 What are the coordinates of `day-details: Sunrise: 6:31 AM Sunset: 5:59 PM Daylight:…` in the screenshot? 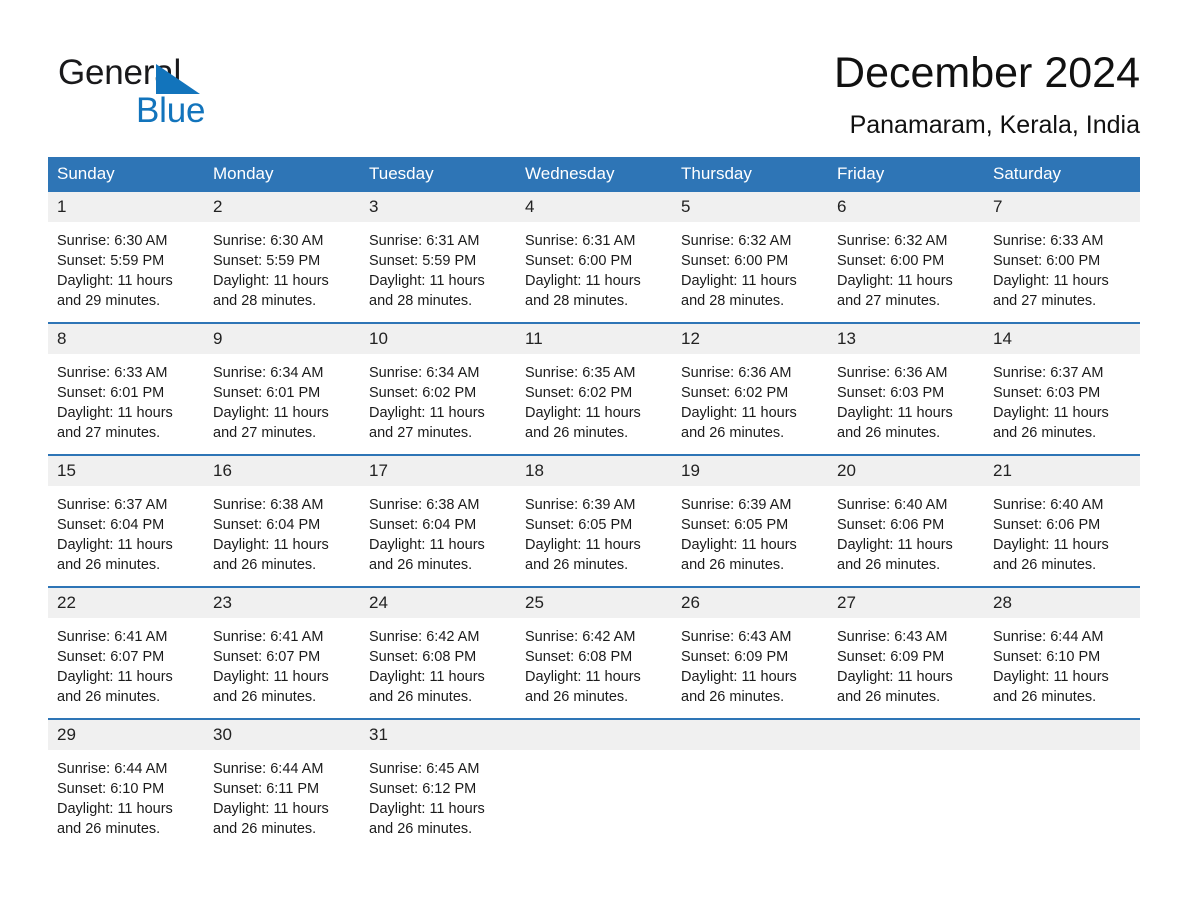 It's located at (438, 272).